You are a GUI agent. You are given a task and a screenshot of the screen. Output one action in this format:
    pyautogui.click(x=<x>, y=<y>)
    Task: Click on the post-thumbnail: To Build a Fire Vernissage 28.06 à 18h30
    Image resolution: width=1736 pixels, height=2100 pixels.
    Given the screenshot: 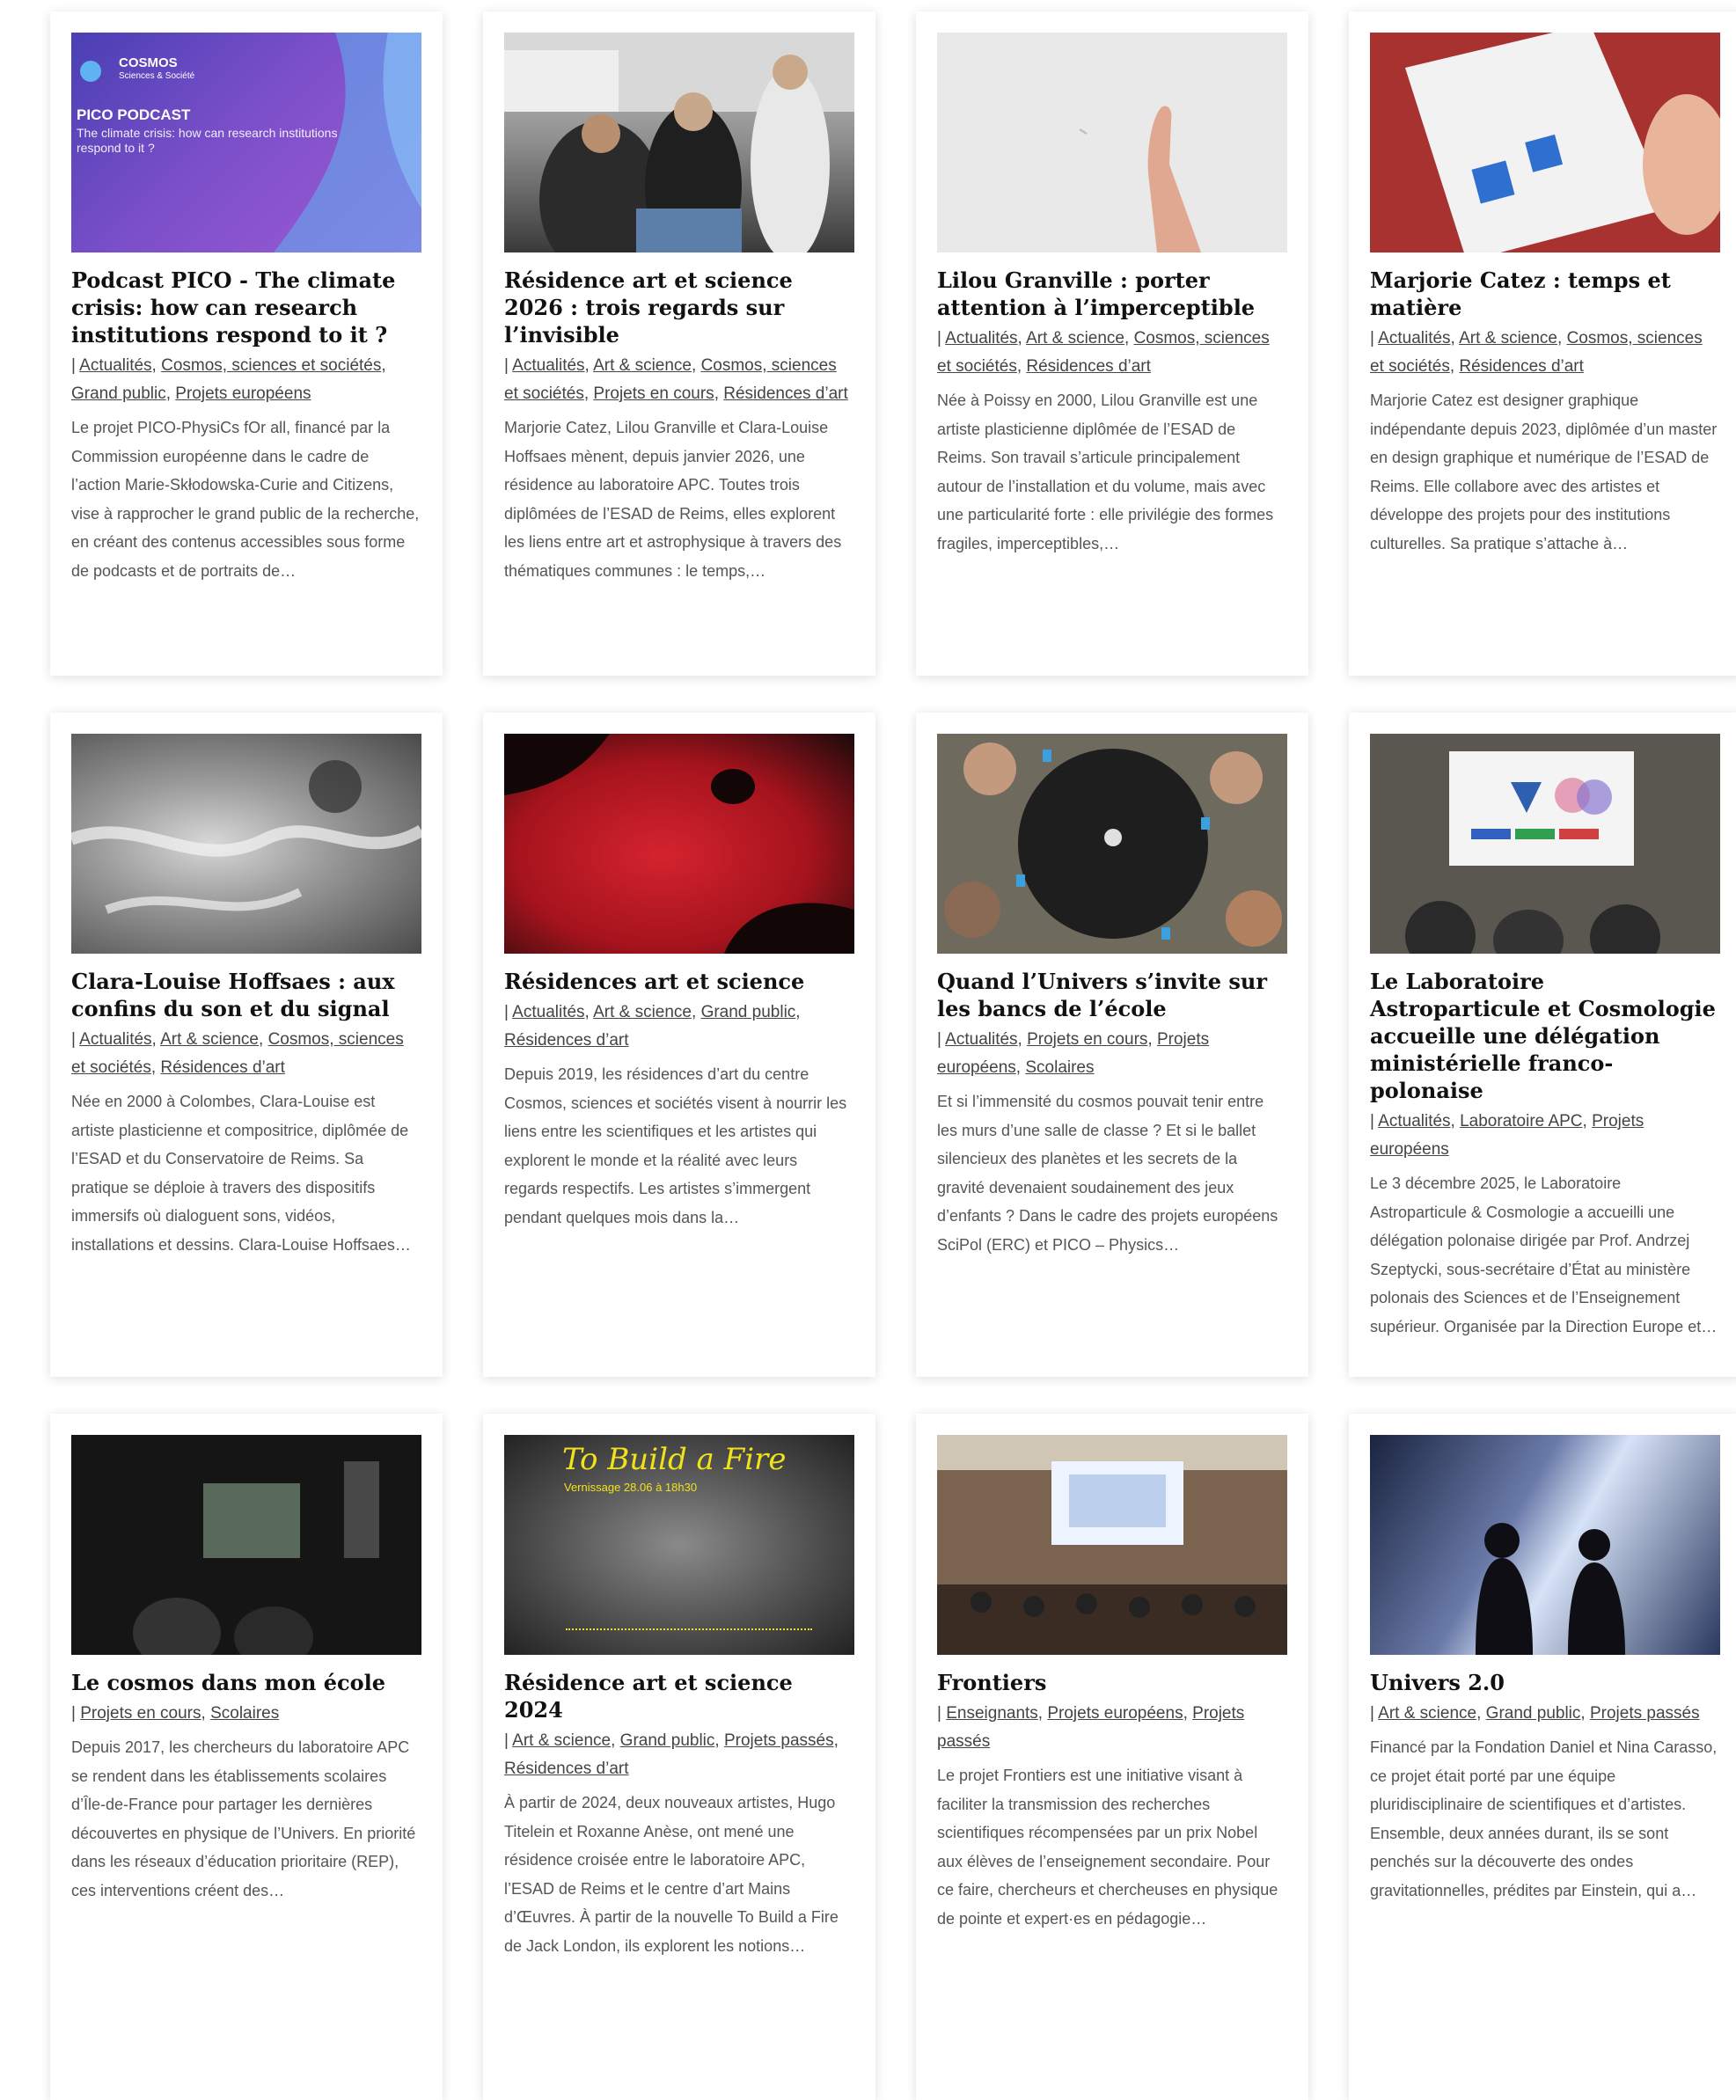 What is the action you would take?
    pyautogui.click(x=679, y=1545)
    